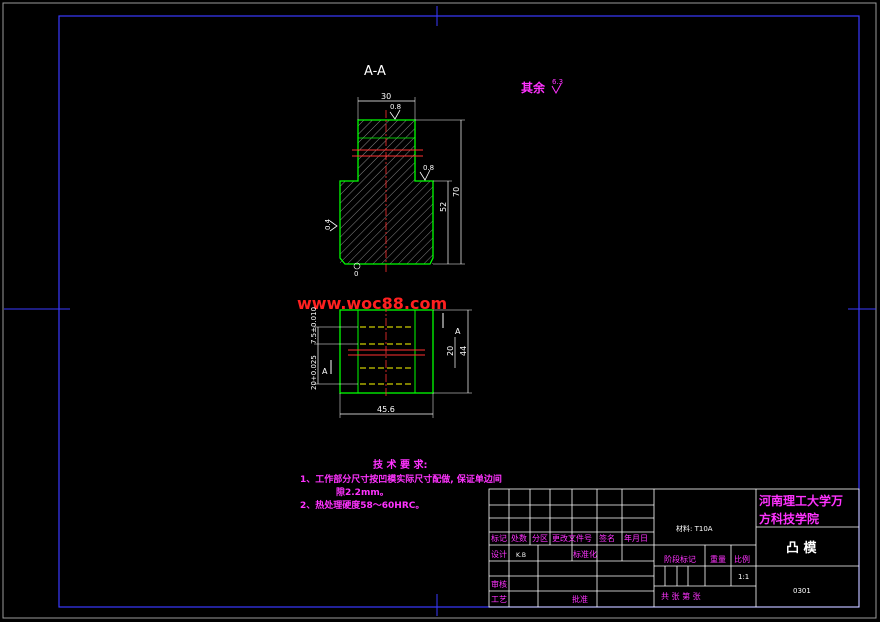 This screenshot has width=880, height=622. Describe the element at coordinates (557, 82) in the screenshot. I see `roughness-note-value: 6.3` at that location.